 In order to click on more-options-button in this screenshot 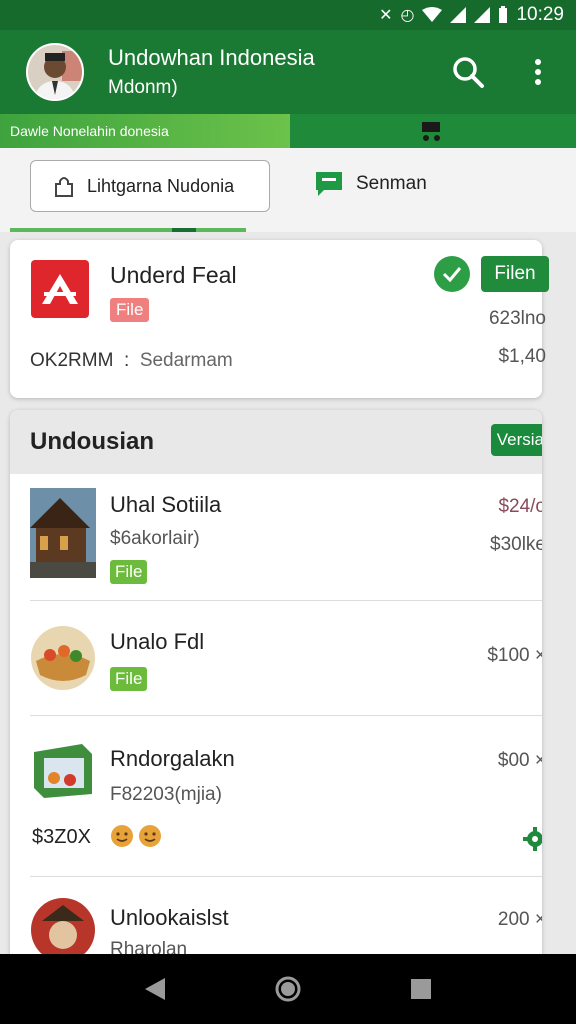, I will do `click(538, 72)`.